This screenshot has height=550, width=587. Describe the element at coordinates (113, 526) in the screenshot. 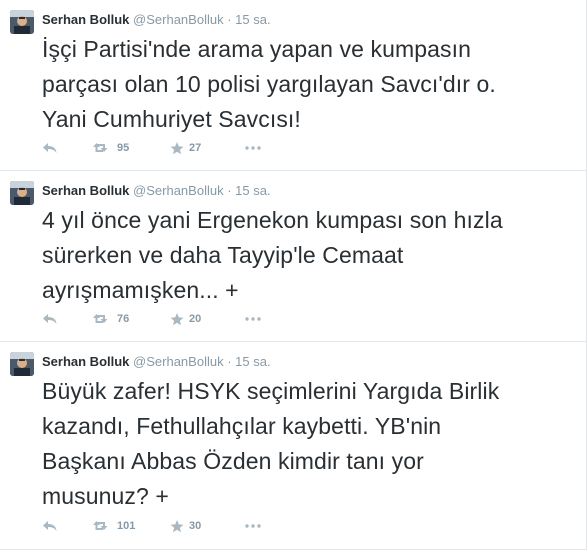

I see `retweet-button: 101` at that location.